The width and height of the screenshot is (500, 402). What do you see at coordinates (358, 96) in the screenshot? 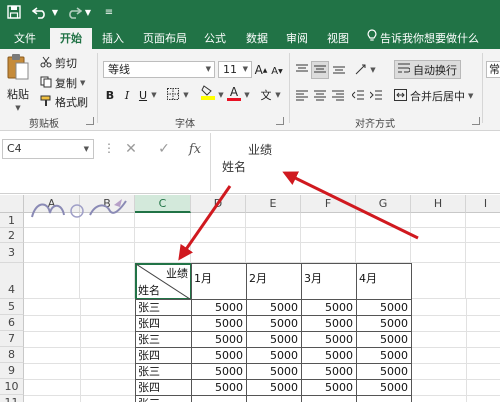
I see `decrease-indent-button` at bounding box center [358, 96].